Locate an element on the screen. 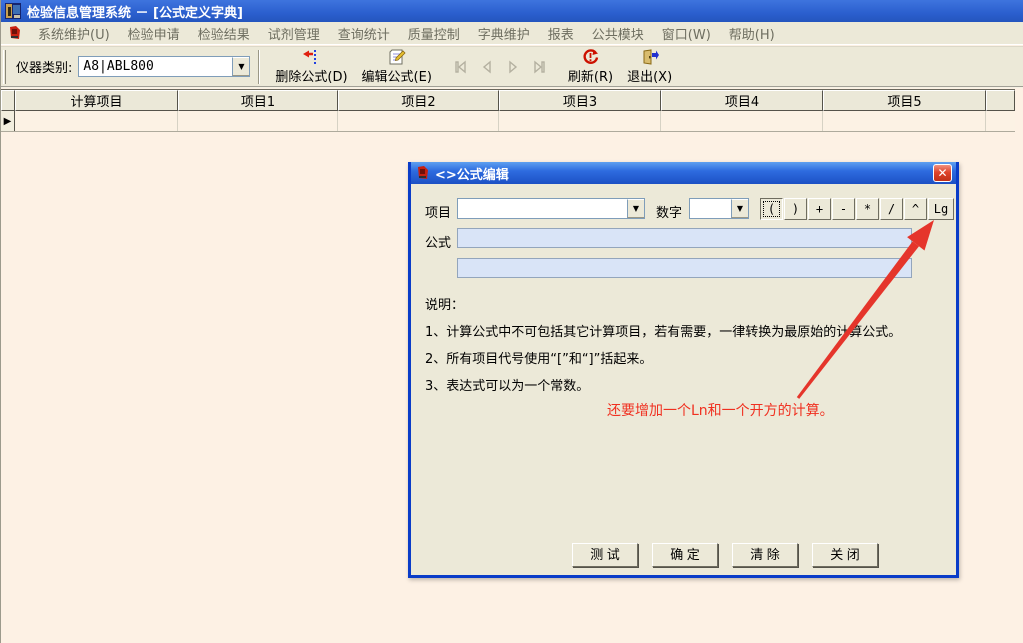  test-button: 测 试 is located at coordinates (605, 555).